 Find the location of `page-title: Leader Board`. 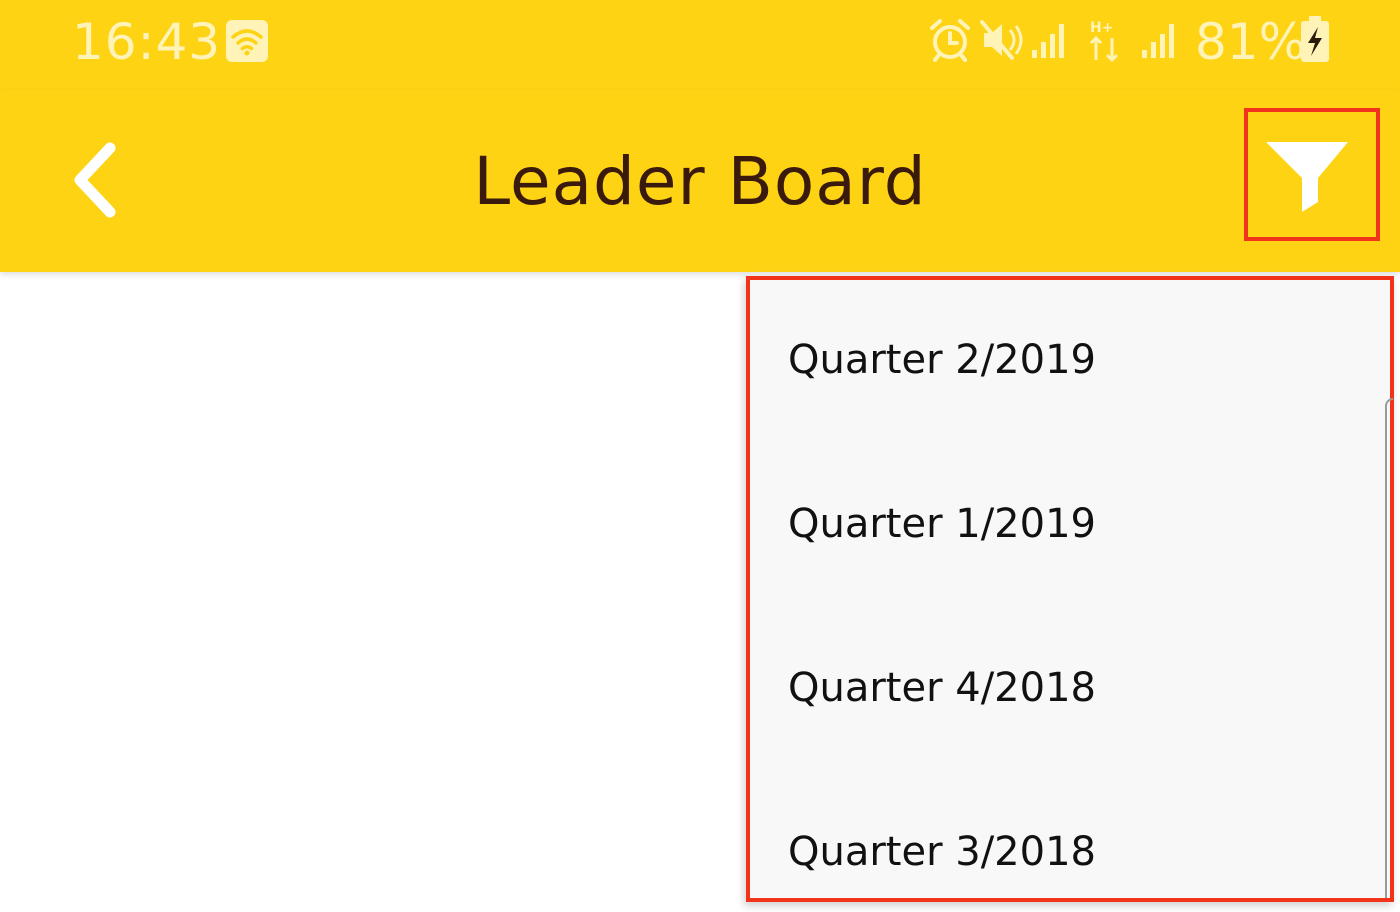

page-title: Leader Board is located at coordinates (700, 181).